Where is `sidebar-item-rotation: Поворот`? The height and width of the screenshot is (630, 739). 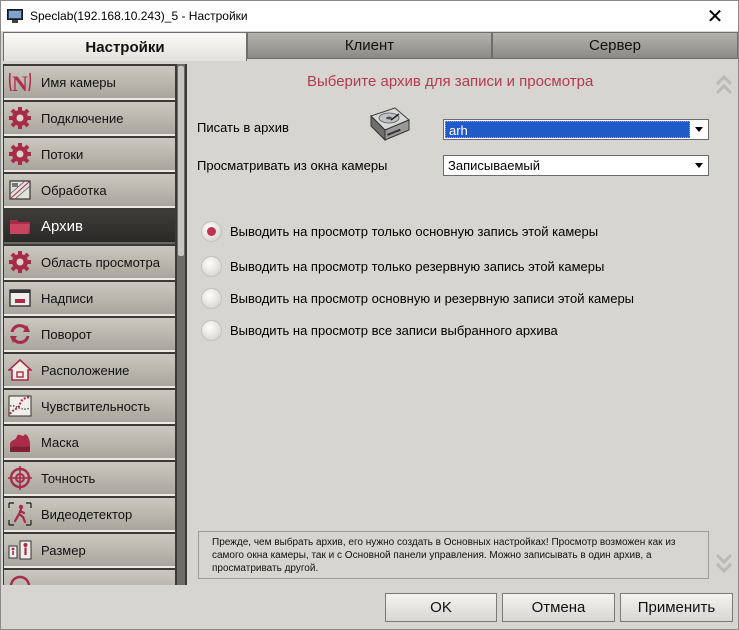 sidebar-item-rotation: Поворот is located at coordinates (89, 335).